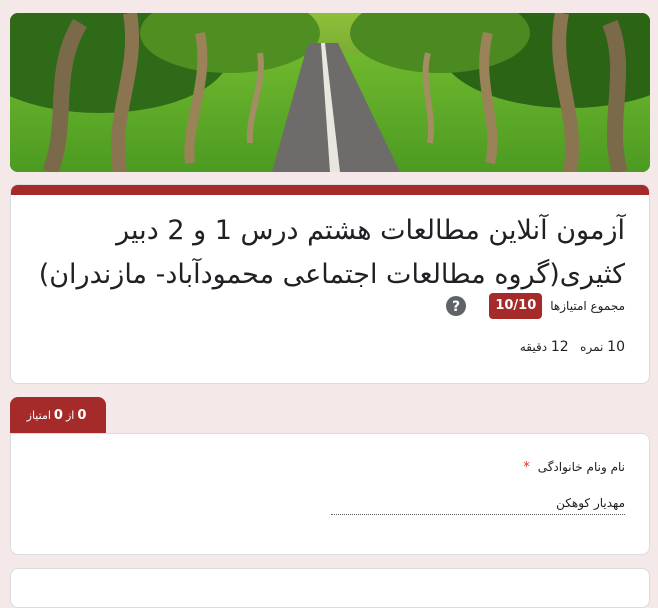 The width and height of the screenshot is (658, 608). What do you see at coordinates (587, 306) in the screenshot?
I see `total-score-label: مجموع امتیازها` at bounding box center [587, 306].